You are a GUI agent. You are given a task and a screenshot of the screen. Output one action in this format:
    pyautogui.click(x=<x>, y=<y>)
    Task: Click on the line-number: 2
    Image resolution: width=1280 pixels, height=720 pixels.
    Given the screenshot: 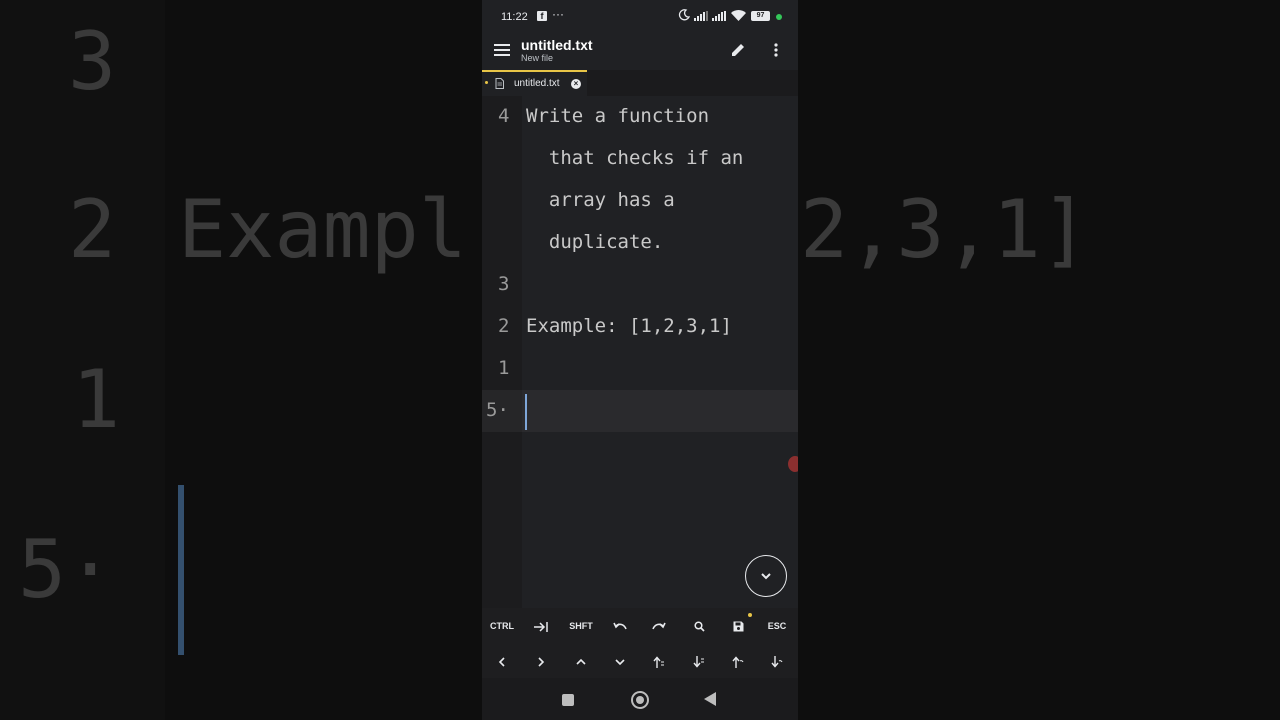 What is the action you would take?
    pyautogui.click(x=504, y=326)
    